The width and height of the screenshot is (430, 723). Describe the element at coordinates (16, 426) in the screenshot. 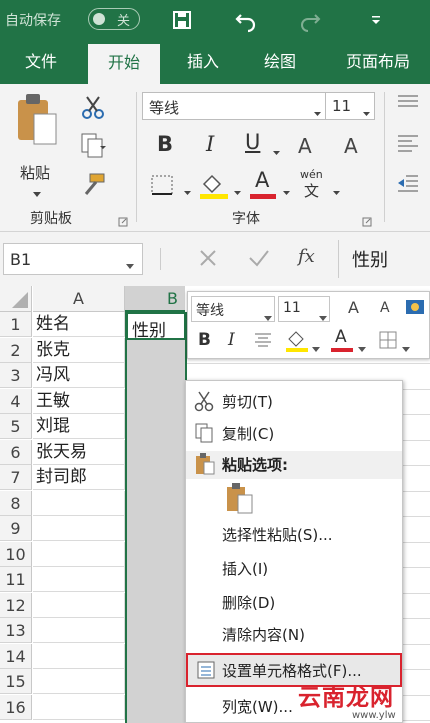

I see `row-header: 5` at that location.